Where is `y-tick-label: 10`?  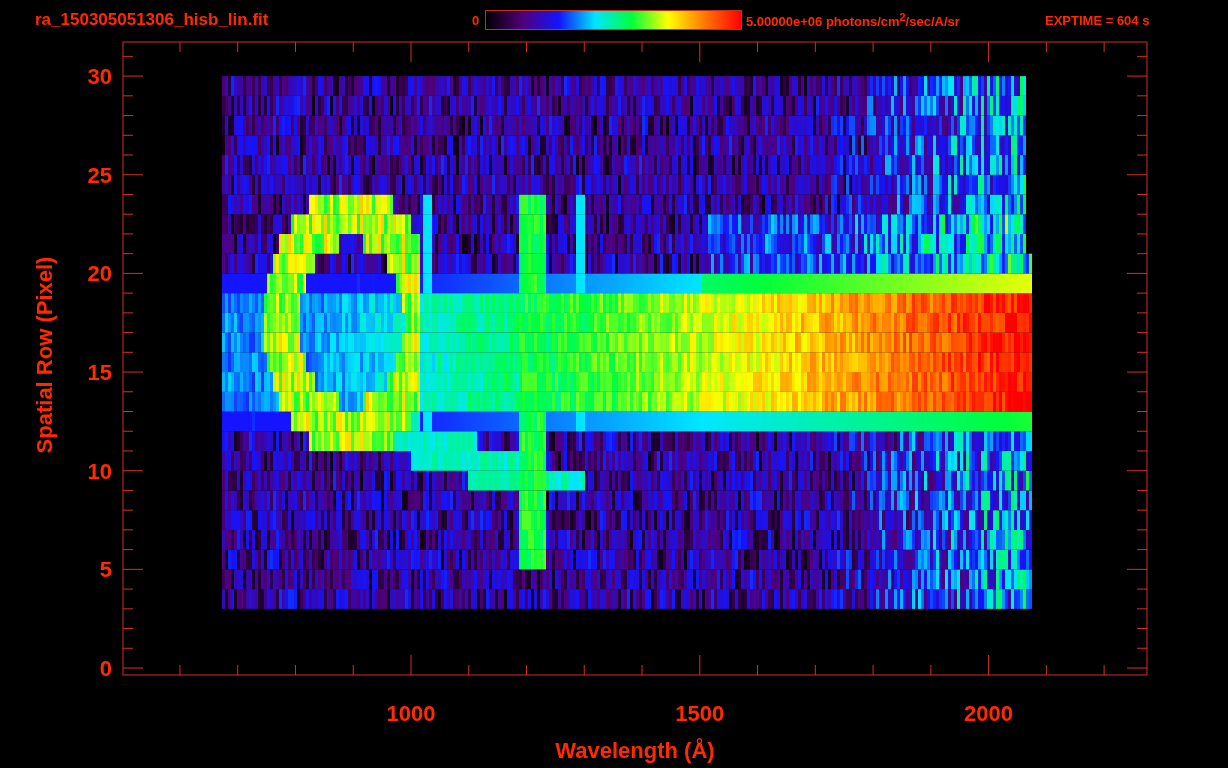 y-tick-label: 10 is located at coordinates (99, 471).